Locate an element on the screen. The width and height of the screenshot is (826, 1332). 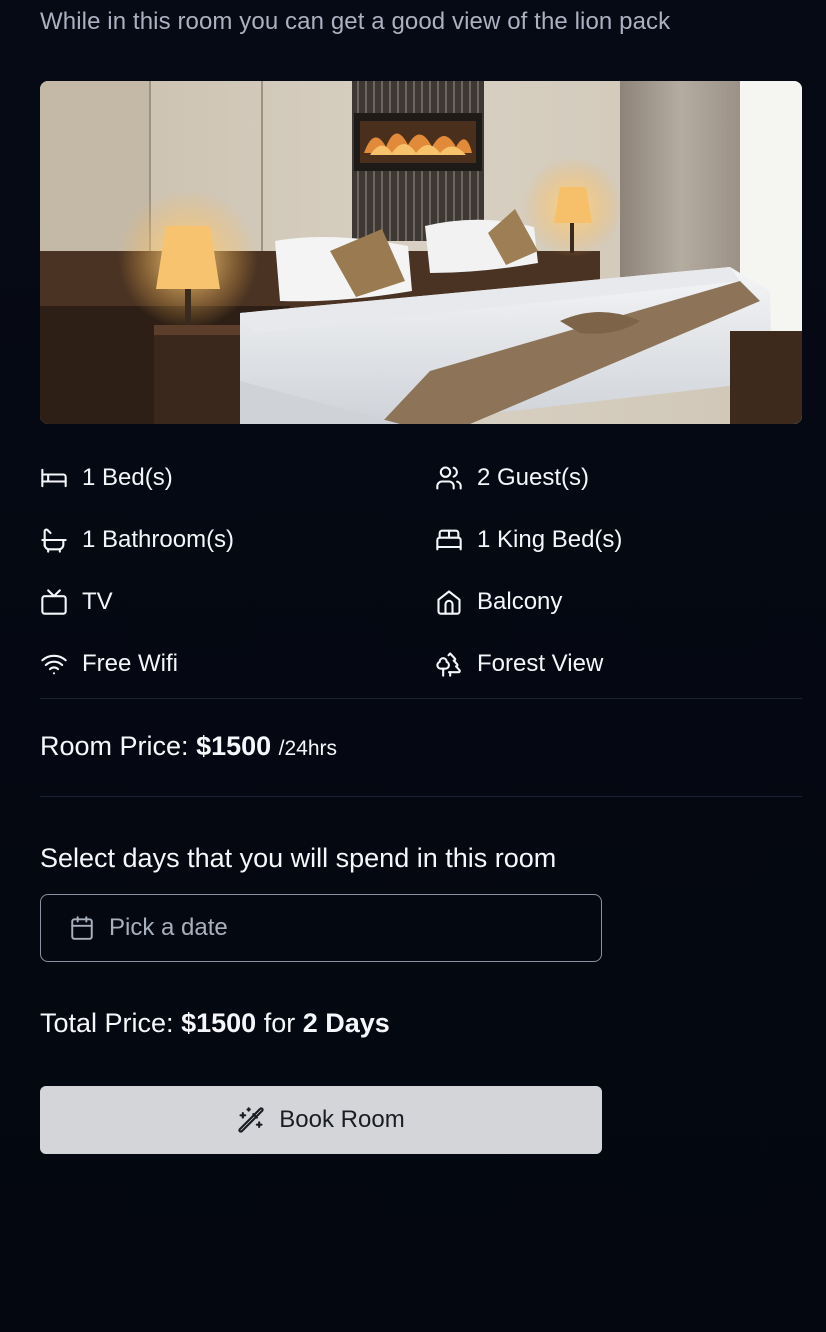
wifi-icon is located at coordinates (54, 664).